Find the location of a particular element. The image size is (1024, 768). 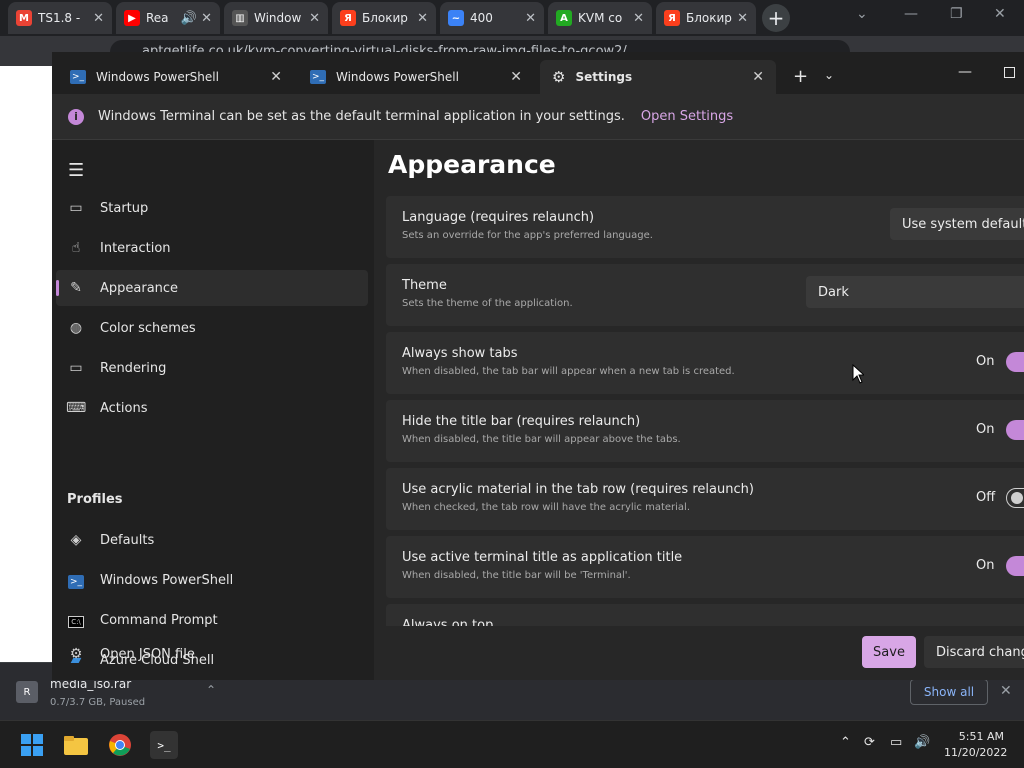

nav-item-startup: ▭ Startup is located at coordinates (212, 208).